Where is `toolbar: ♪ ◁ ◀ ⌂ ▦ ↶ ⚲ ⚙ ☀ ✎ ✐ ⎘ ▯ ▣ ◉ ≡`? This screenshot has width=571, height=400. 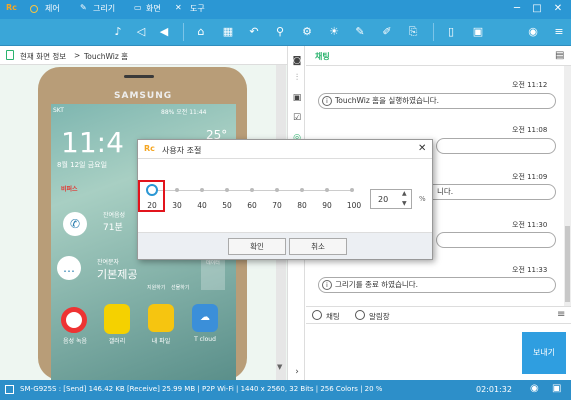
toolbar: ♪ ◁ ◀ ⌂ ▦ ↶ ⚲ ⚙ ☀ ✎ ✐ ⎘ ▯ ▣ ◉ ≡ is located at coordinates (285, 32).